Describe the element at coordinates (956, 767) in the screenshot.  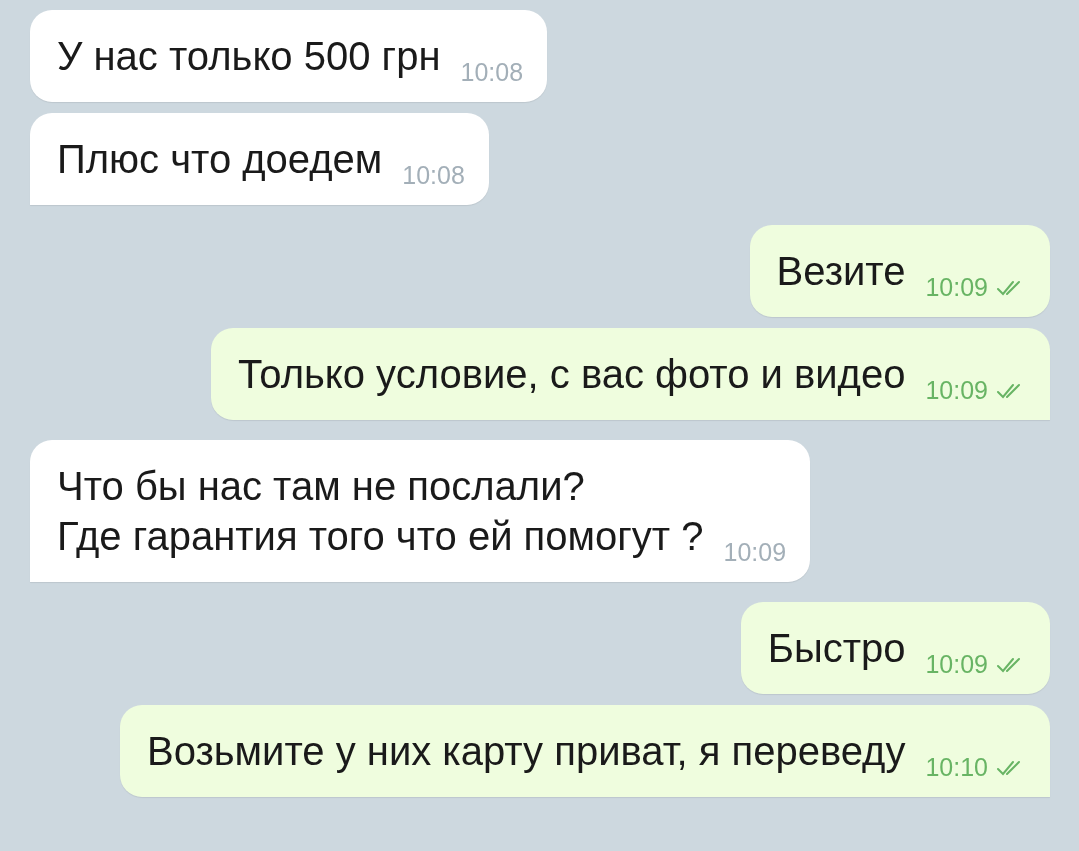
I see `message-time: 10:10` at that location.